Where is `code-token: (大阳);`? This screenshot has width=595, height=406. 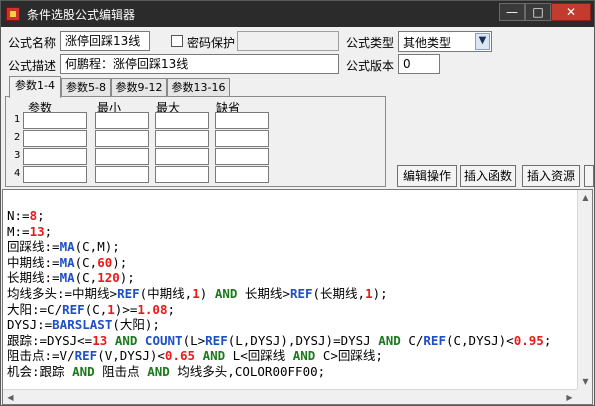
code-token: (大阳); is located at coordinates (136, 325).